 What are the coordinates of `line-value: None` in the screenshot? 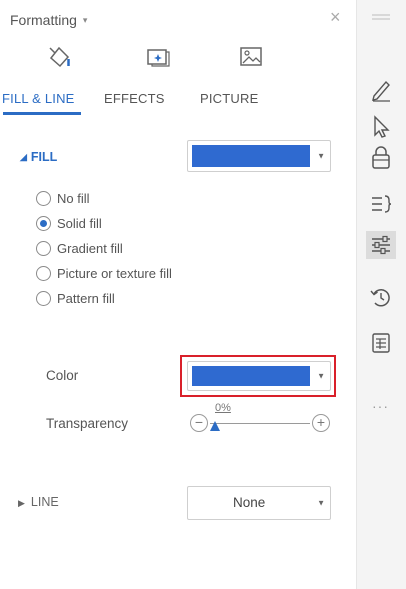 It's located at (249, 502).